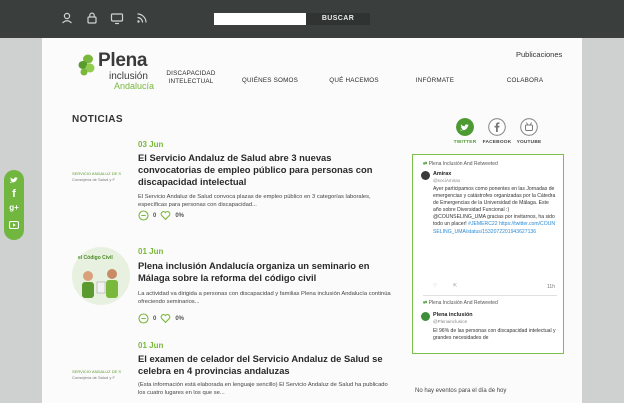 The height and width of the screenshot is (403, 624). What do you see at coordinates (142, 18) in the screenshot?
I see `rss-icon` at bounding box center [142, 18].